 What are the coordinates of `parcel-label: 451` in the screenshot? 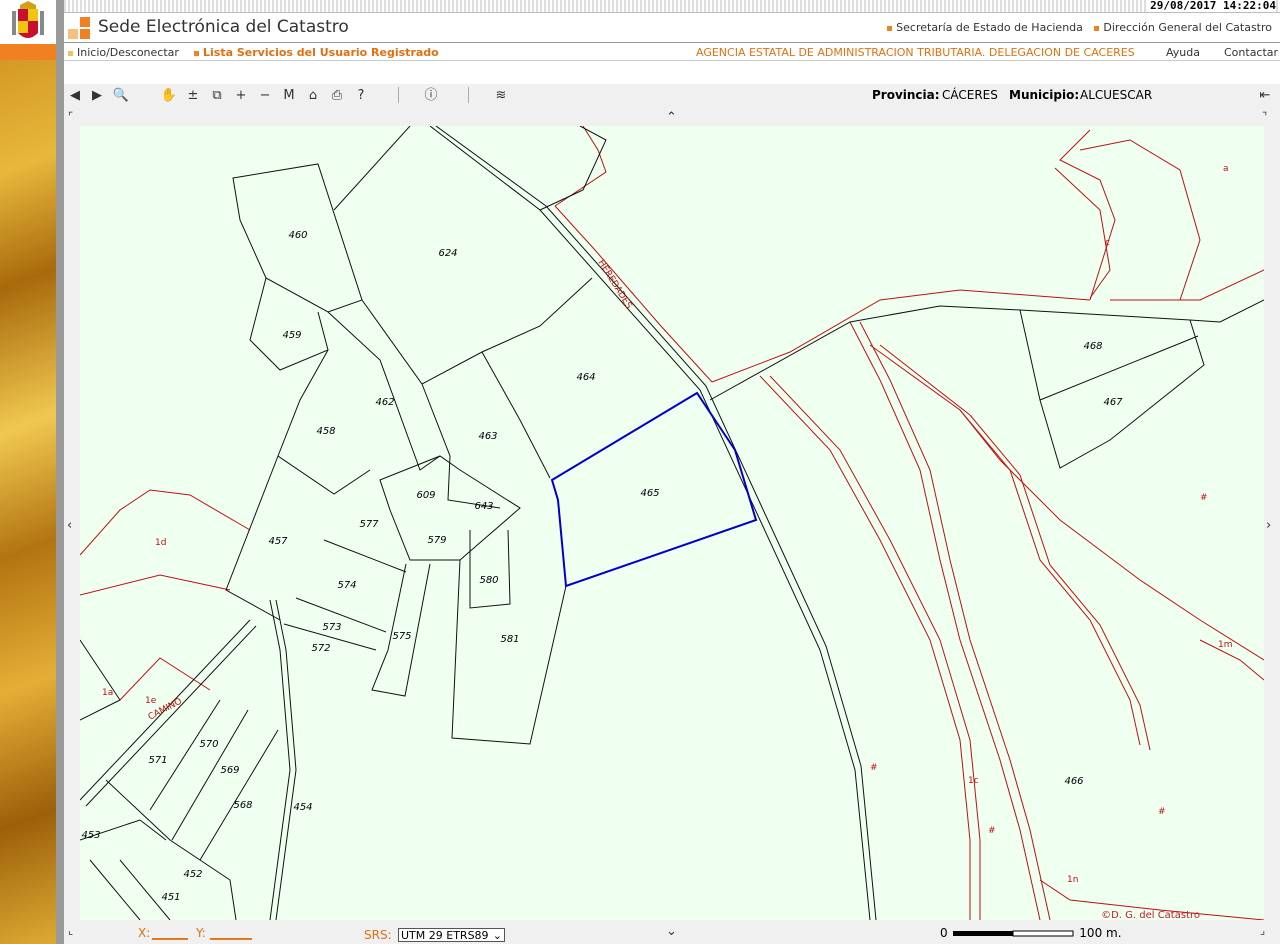 It's located at (170, 897).